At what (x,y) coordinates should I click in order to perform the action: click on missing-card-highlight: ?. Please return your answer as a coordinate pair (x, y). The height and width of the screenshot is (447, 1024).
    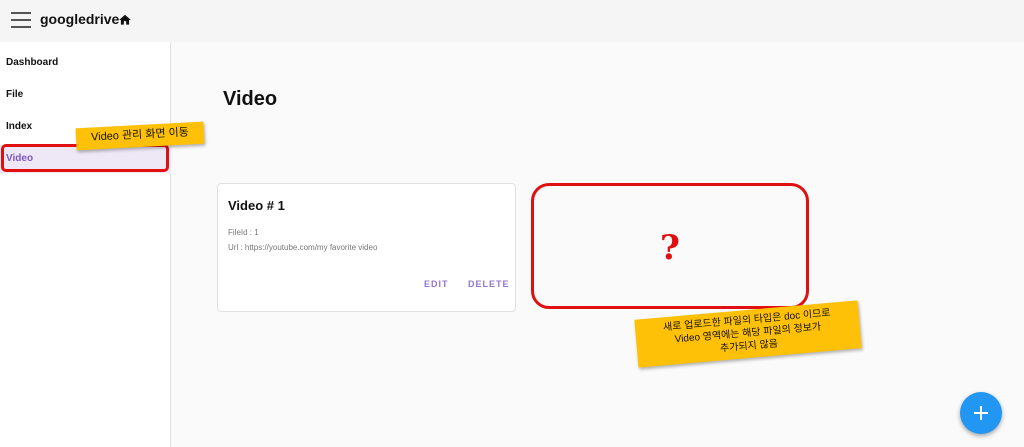
    Looking at the image, I should click on (670, 246).